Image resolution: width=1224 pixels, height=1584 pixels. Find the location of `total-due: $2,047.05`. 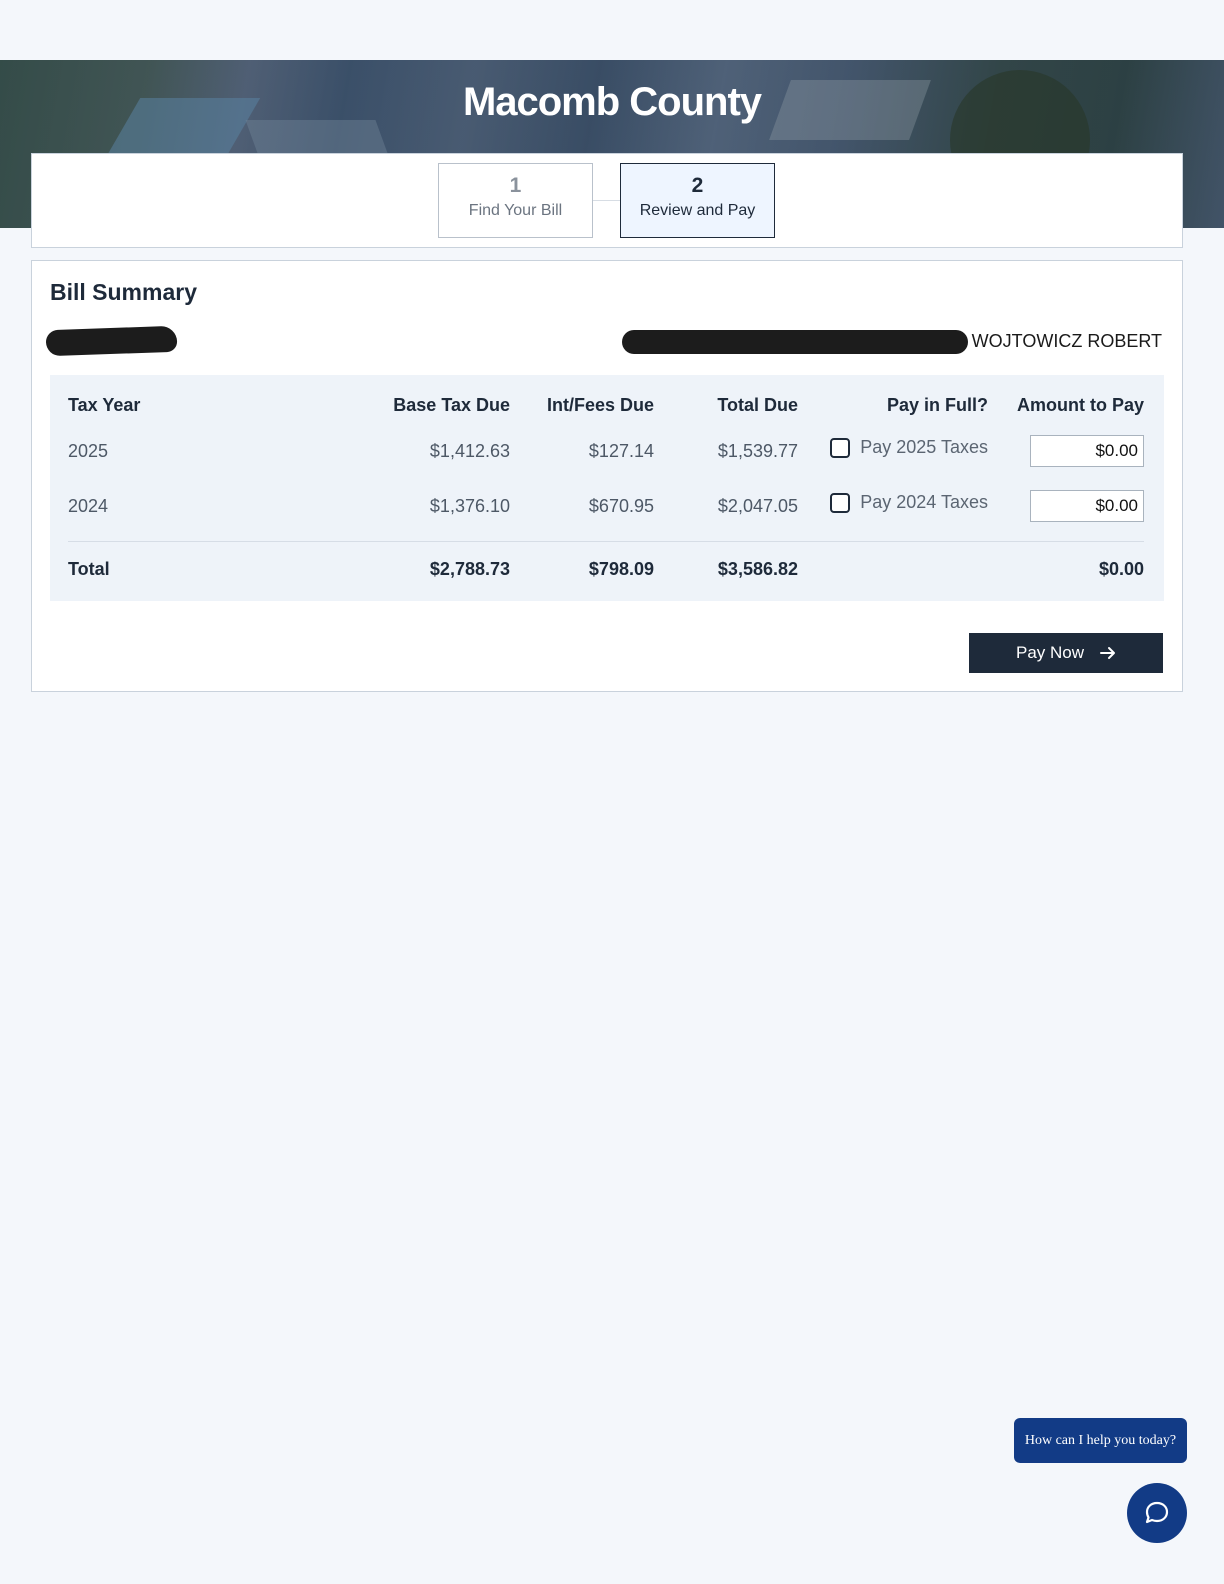

total-due: $2,047.05 is located at coordinates (757, 506).